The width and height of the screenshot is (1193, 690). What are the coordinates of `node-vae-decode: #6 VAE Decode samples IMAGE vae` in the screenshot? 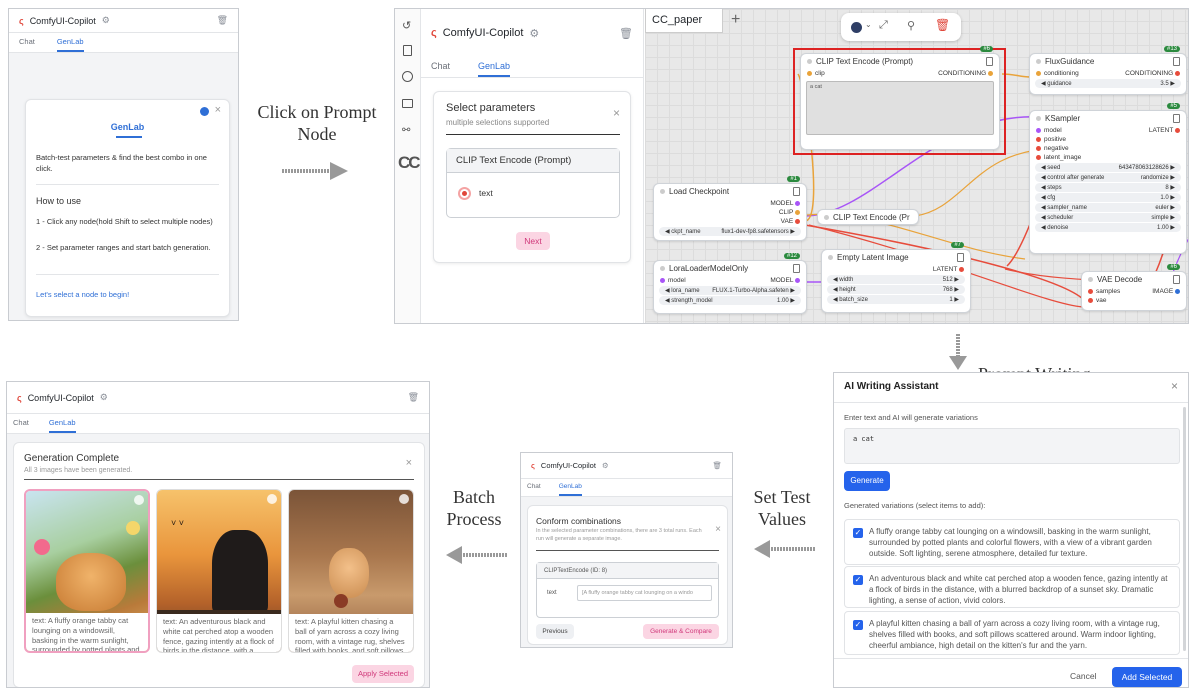 It's located at (1134, 287).